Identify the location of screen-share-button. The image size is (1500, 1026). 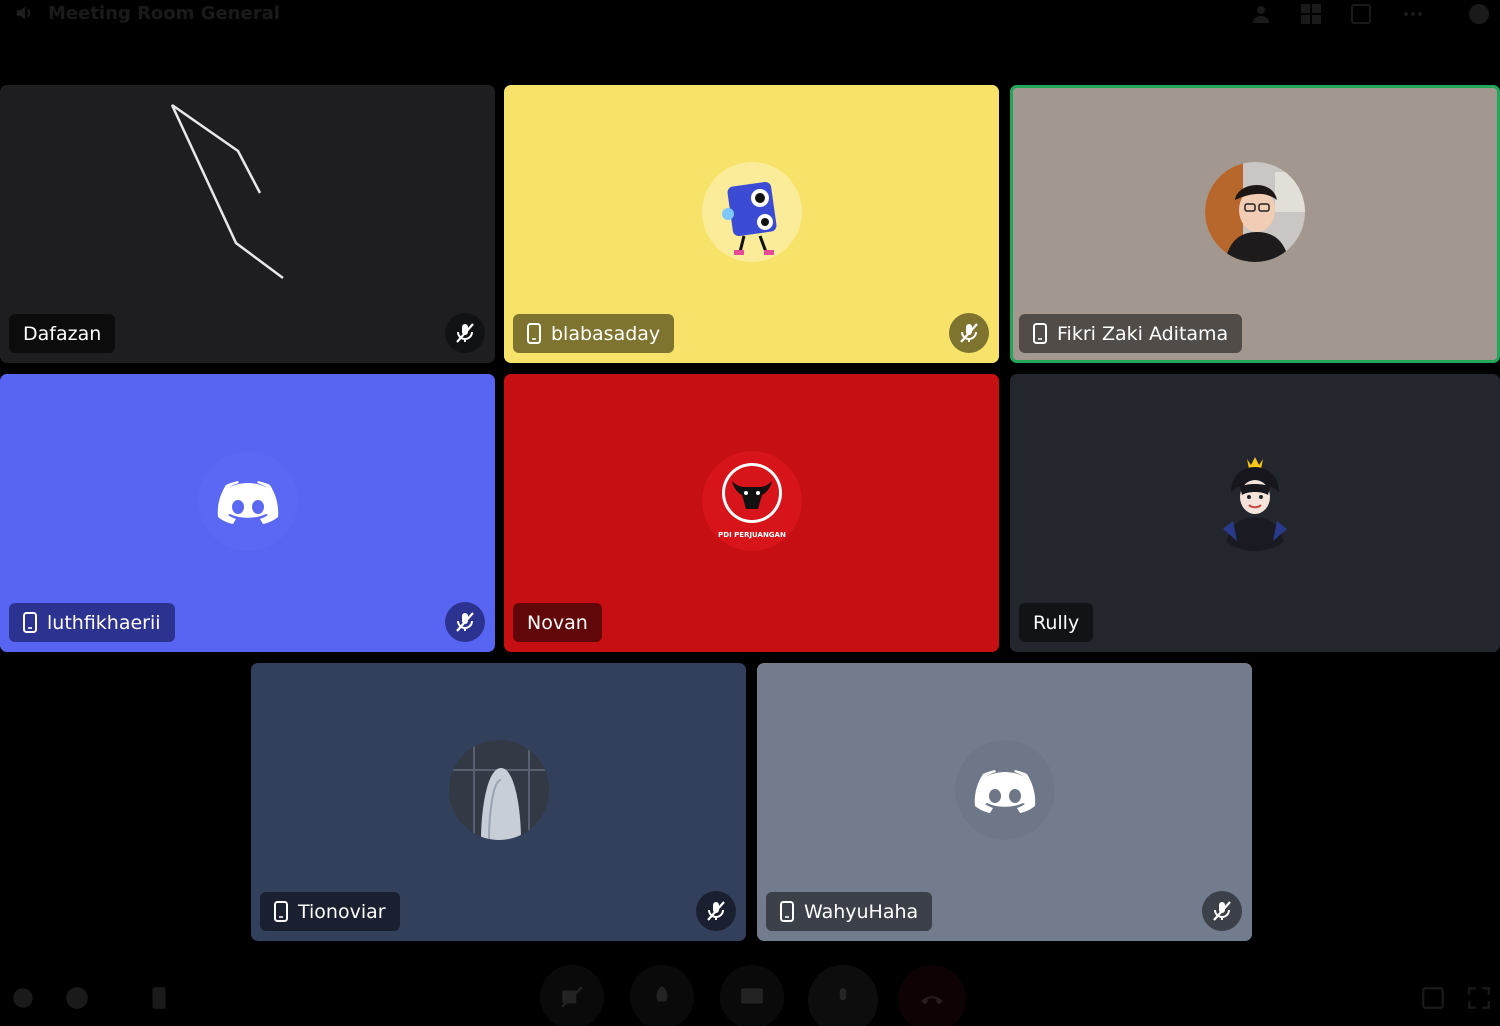
(752, 995).